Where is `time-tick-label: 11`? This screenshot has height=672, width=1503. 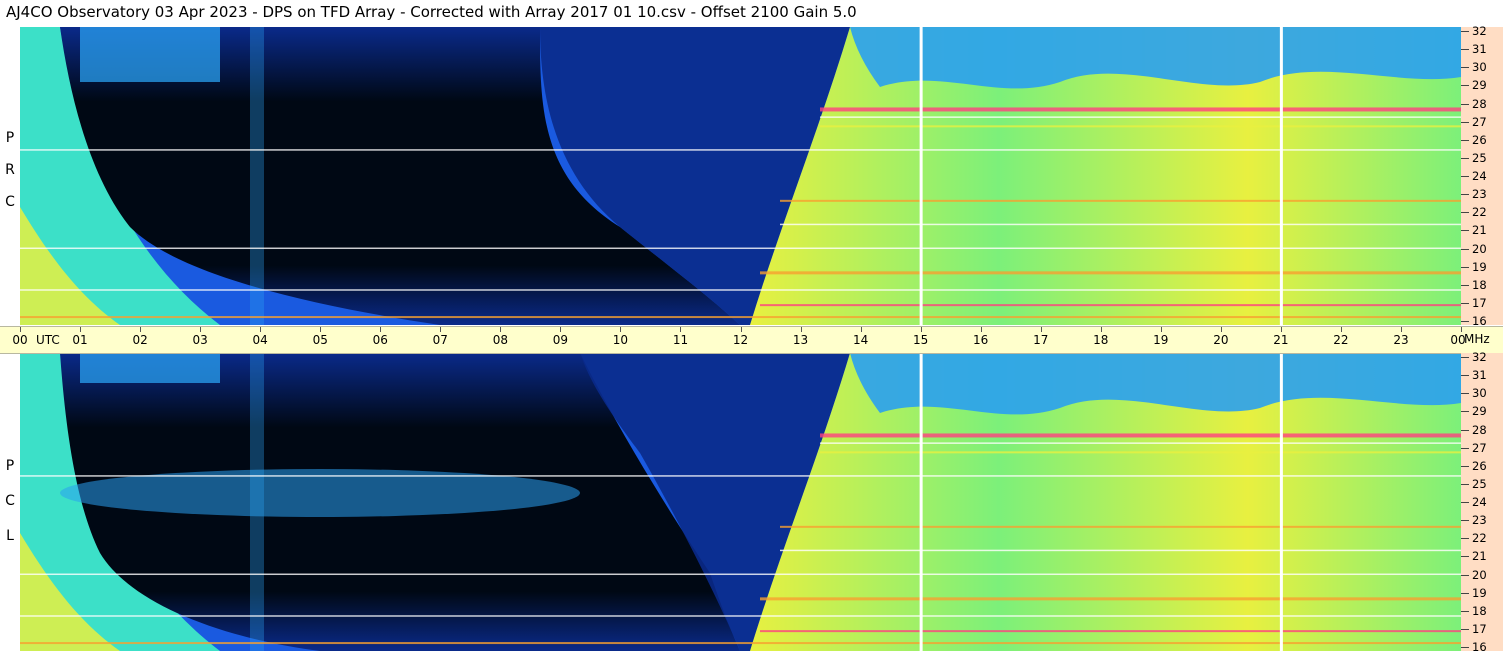
time-tick-label: 11 is located at coordinates (680, 340).